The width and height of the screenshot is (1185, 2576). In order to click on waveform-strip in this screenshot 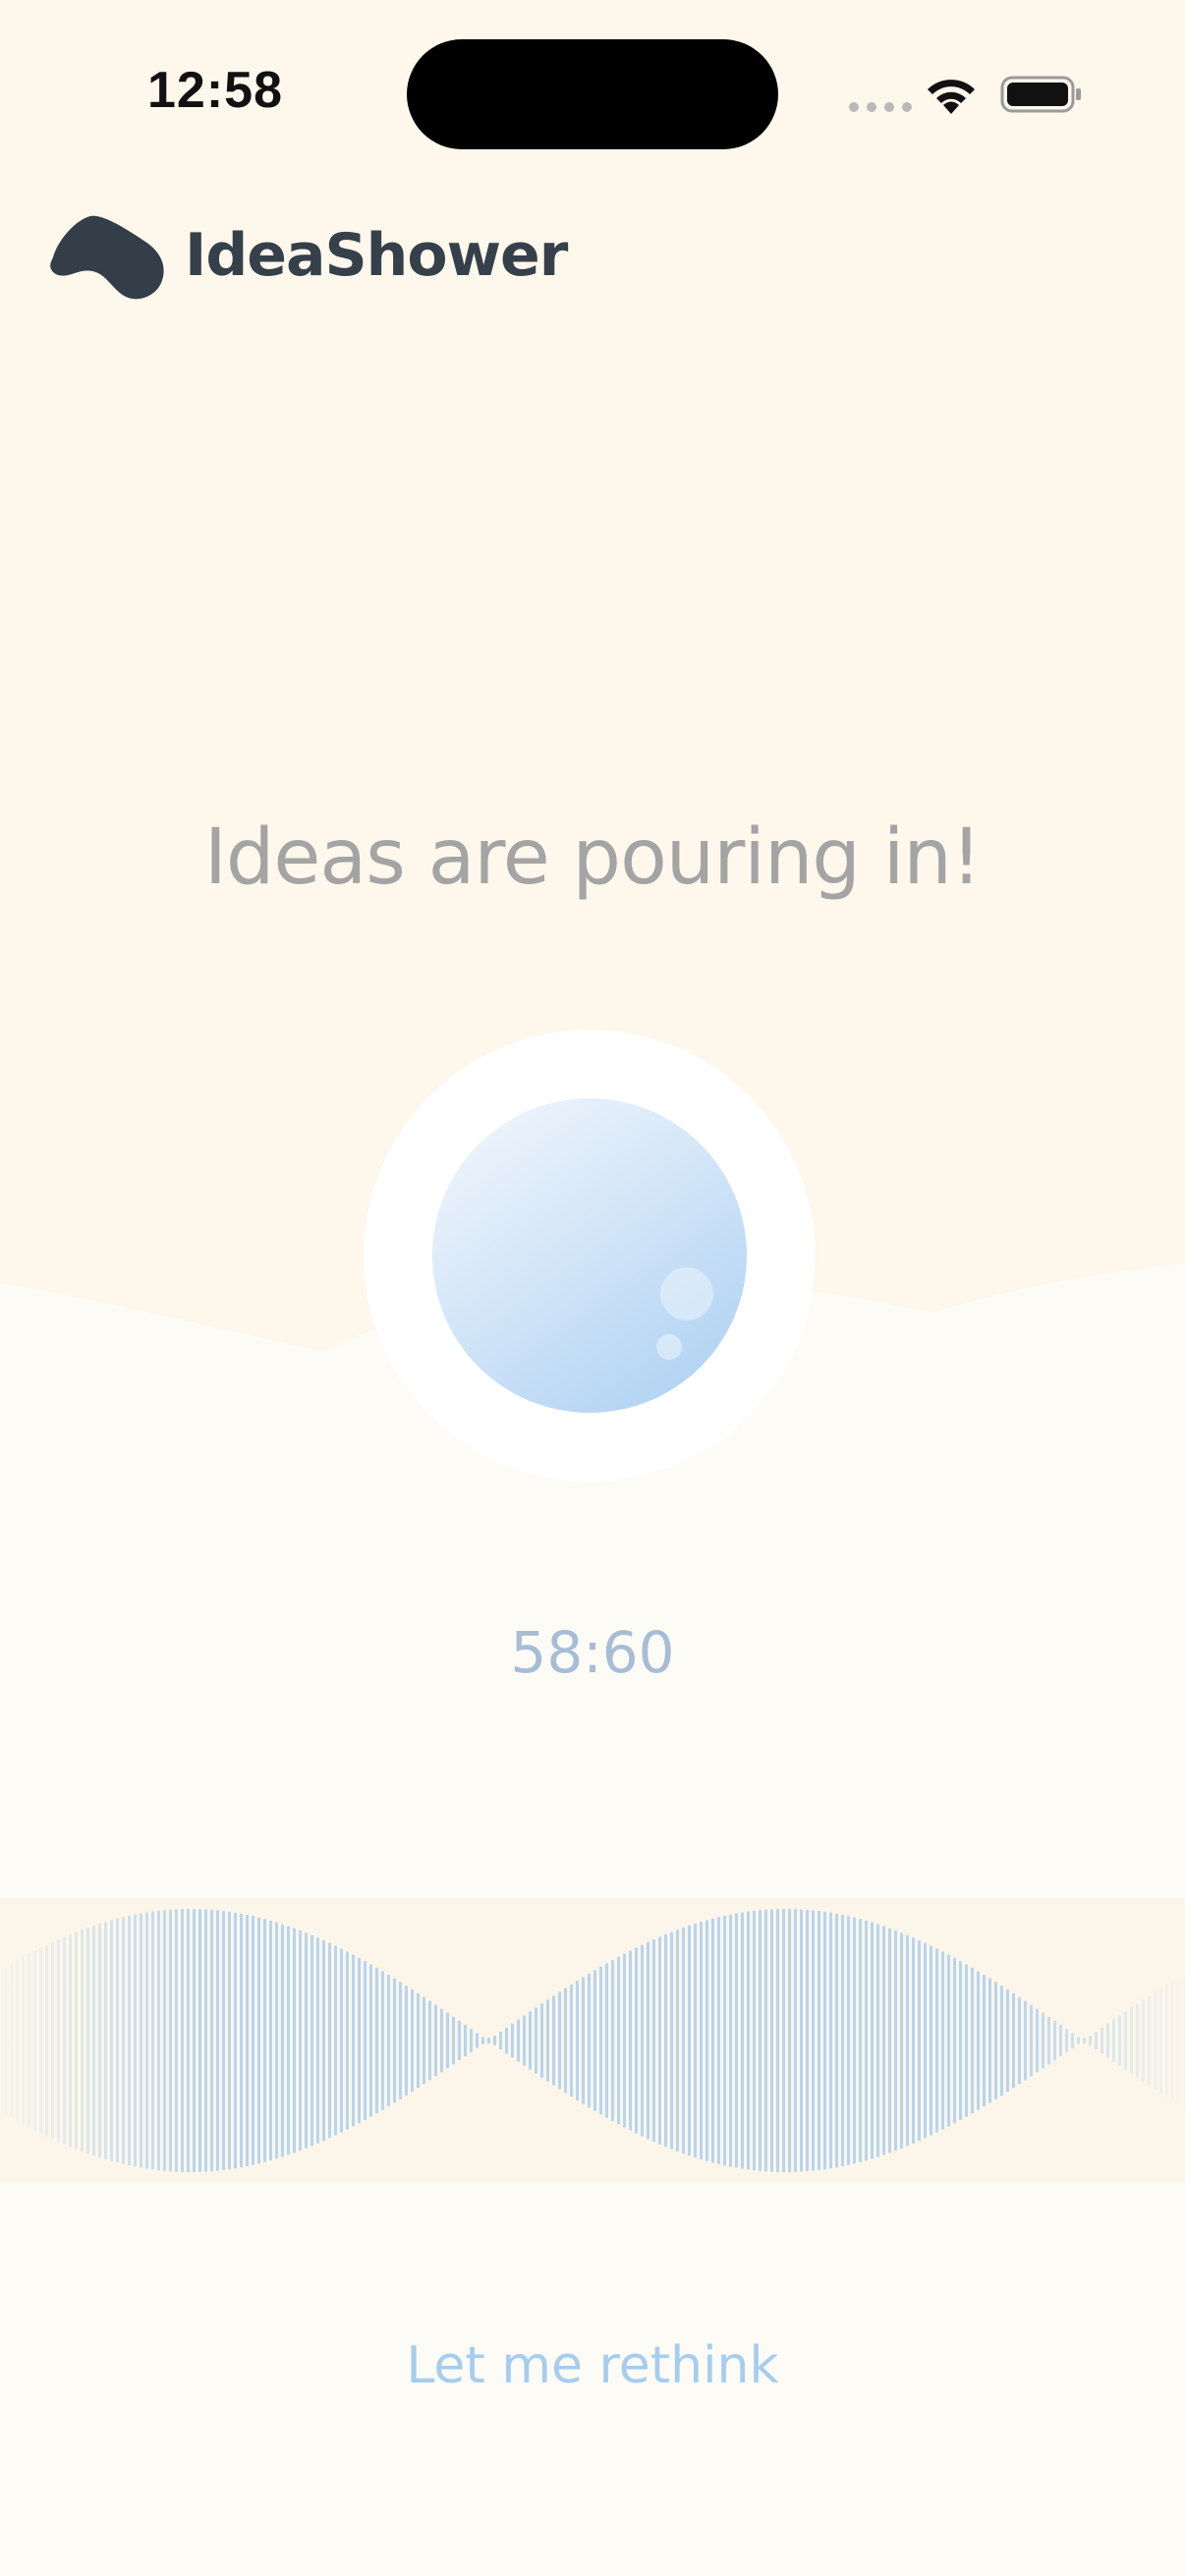, I will do `click(592, 2040)`.